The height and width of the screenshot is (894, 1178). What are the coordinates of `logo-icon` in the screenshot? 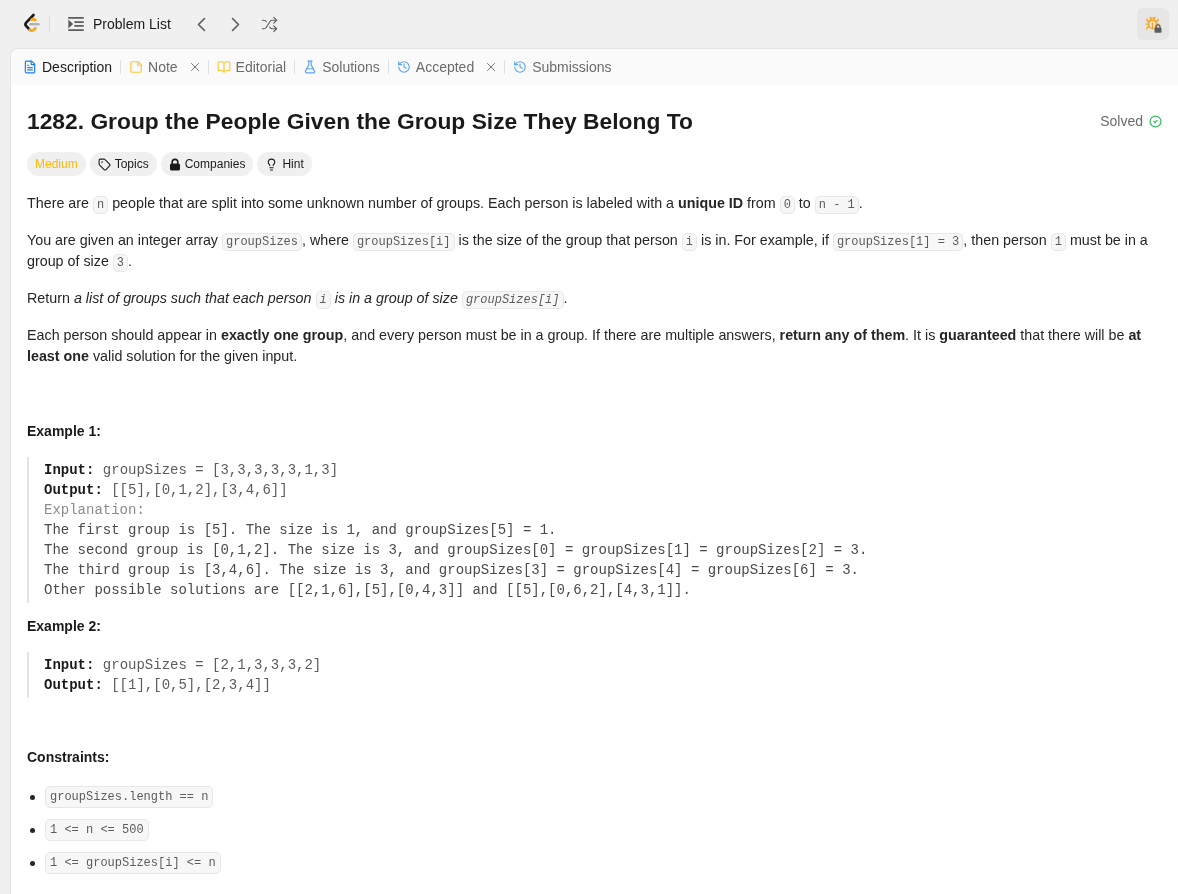 It's located at (31, 24).